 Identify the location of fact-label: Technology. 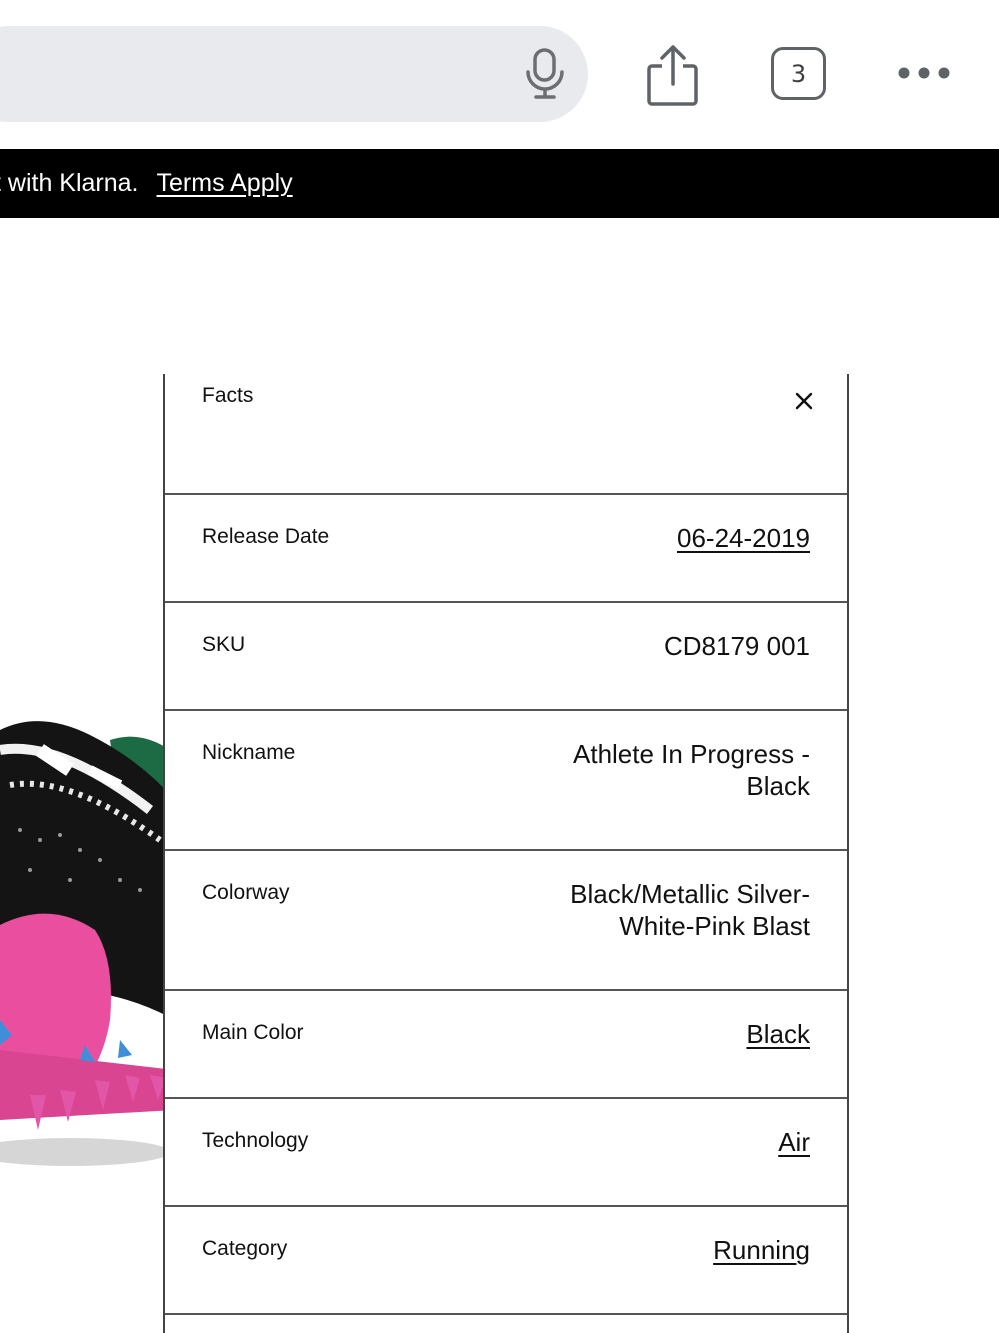
(255, 1140).